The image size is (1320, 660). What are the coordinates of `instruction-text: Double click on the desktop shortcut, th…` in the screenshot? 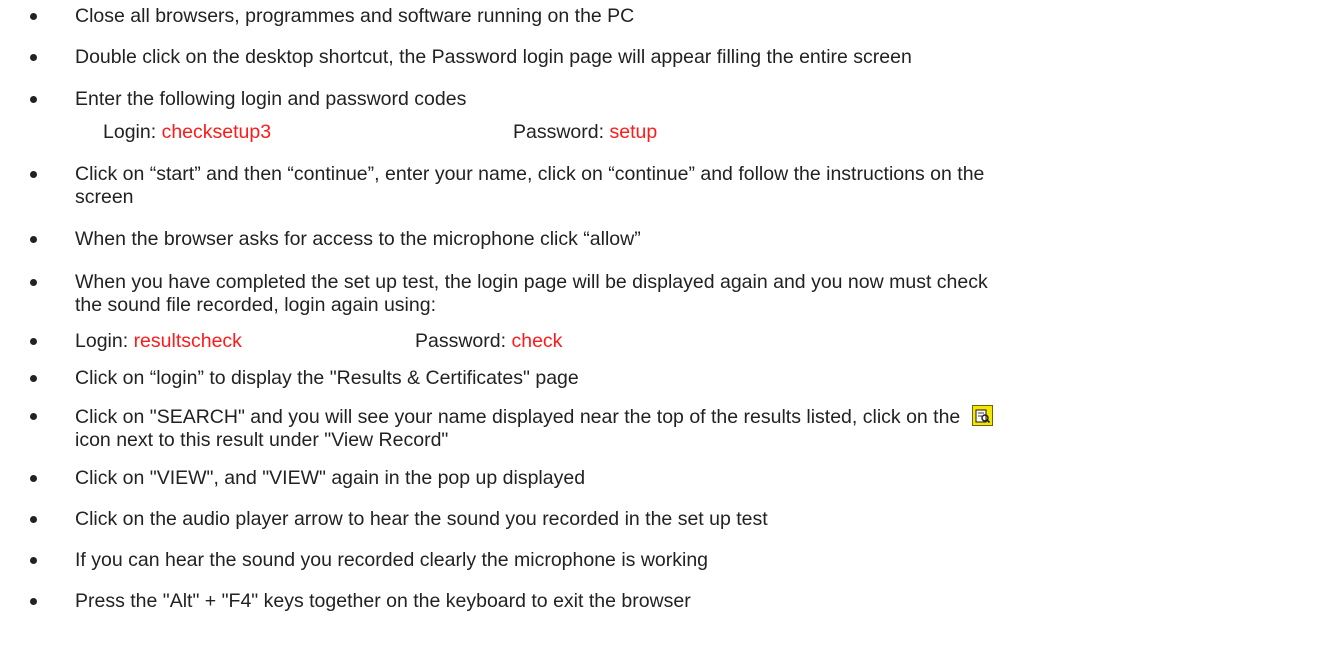 It's located at (493, 57).